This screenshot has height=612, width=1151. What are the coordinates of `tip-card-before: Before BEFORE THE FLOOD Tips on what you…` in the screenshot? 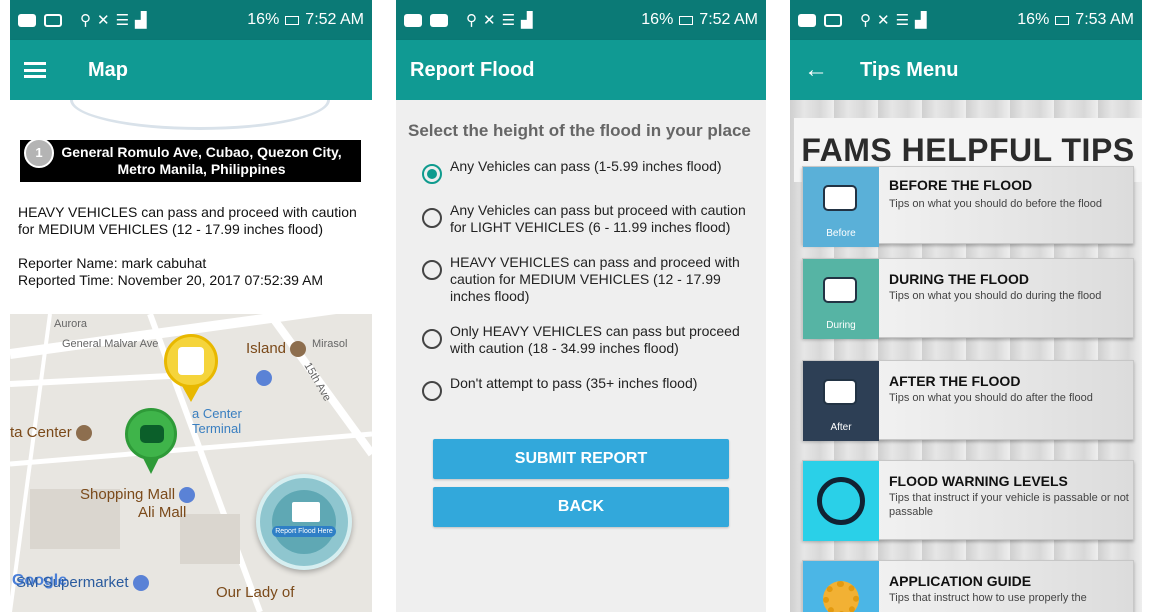 It's located at (968, 206).